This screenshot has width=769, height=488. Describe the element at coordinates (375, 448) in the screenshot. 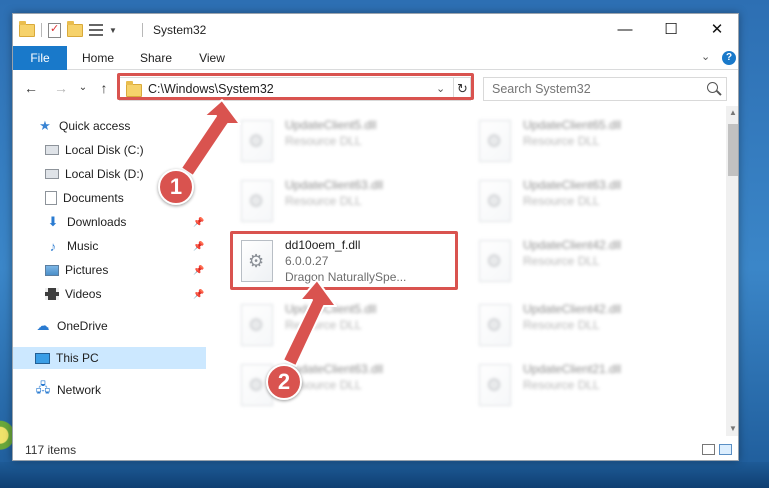

I see `status-bar: 117 items` at that location.